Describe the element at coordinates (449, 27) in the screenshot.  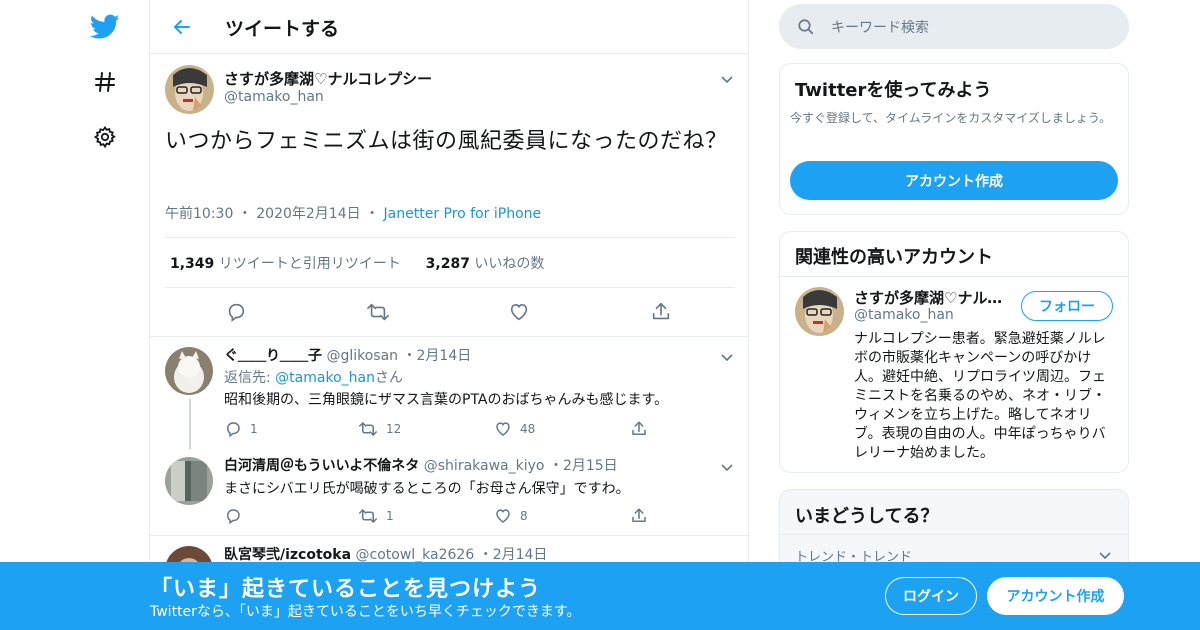
I see `page-header: ツイートする` at that location.